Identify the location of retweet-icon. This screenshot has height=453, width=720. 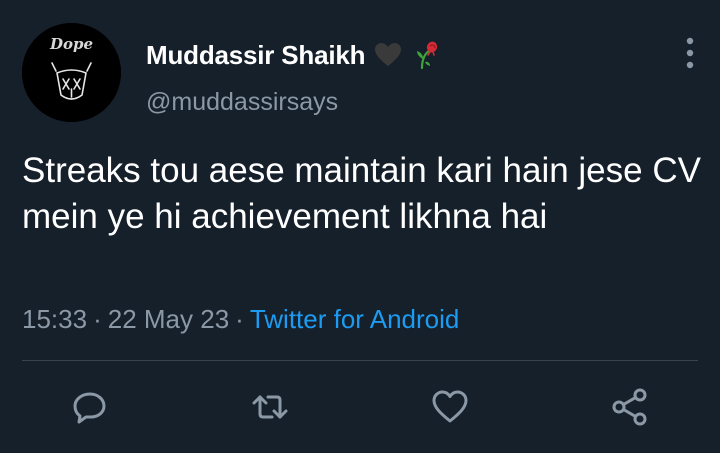
(270, 407).